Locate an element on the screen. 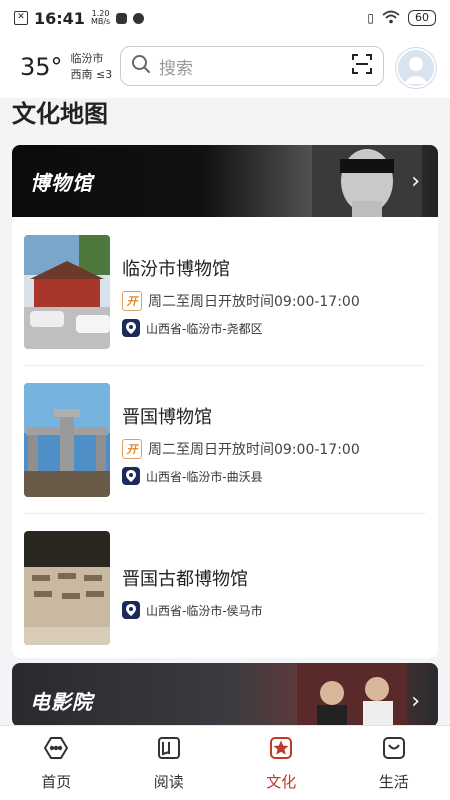 The image size is (450, 800). museum-name: 临汾市博物馆 is located at coordinates (176, 269).